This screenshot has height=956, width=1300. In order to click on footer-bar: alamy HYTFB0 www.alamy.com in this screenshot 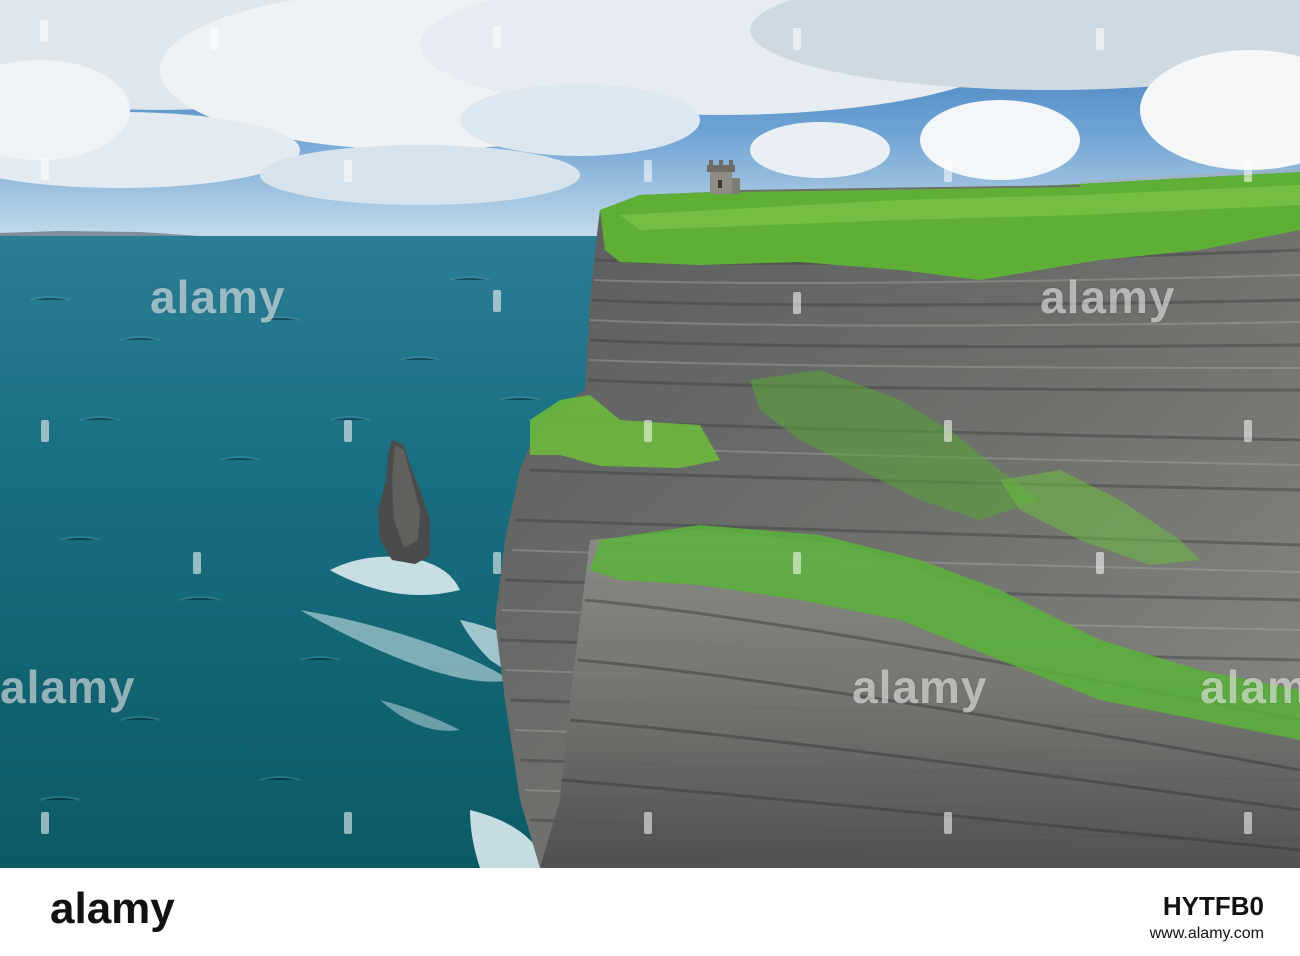, I will do `click(650, 912)`.